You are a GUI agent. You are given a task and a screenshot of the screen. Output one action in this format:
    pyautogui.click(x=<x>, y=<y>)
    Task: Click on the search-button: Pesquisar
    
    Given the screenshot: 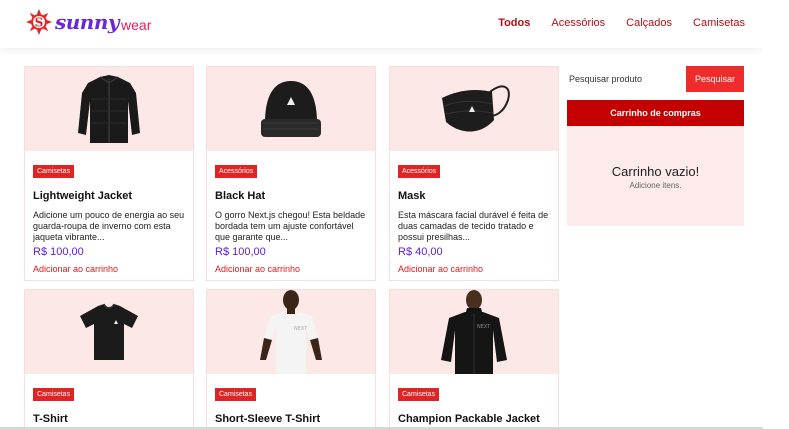 What is the action you would take?
    pyautogui.click(x=715, y=79)
    